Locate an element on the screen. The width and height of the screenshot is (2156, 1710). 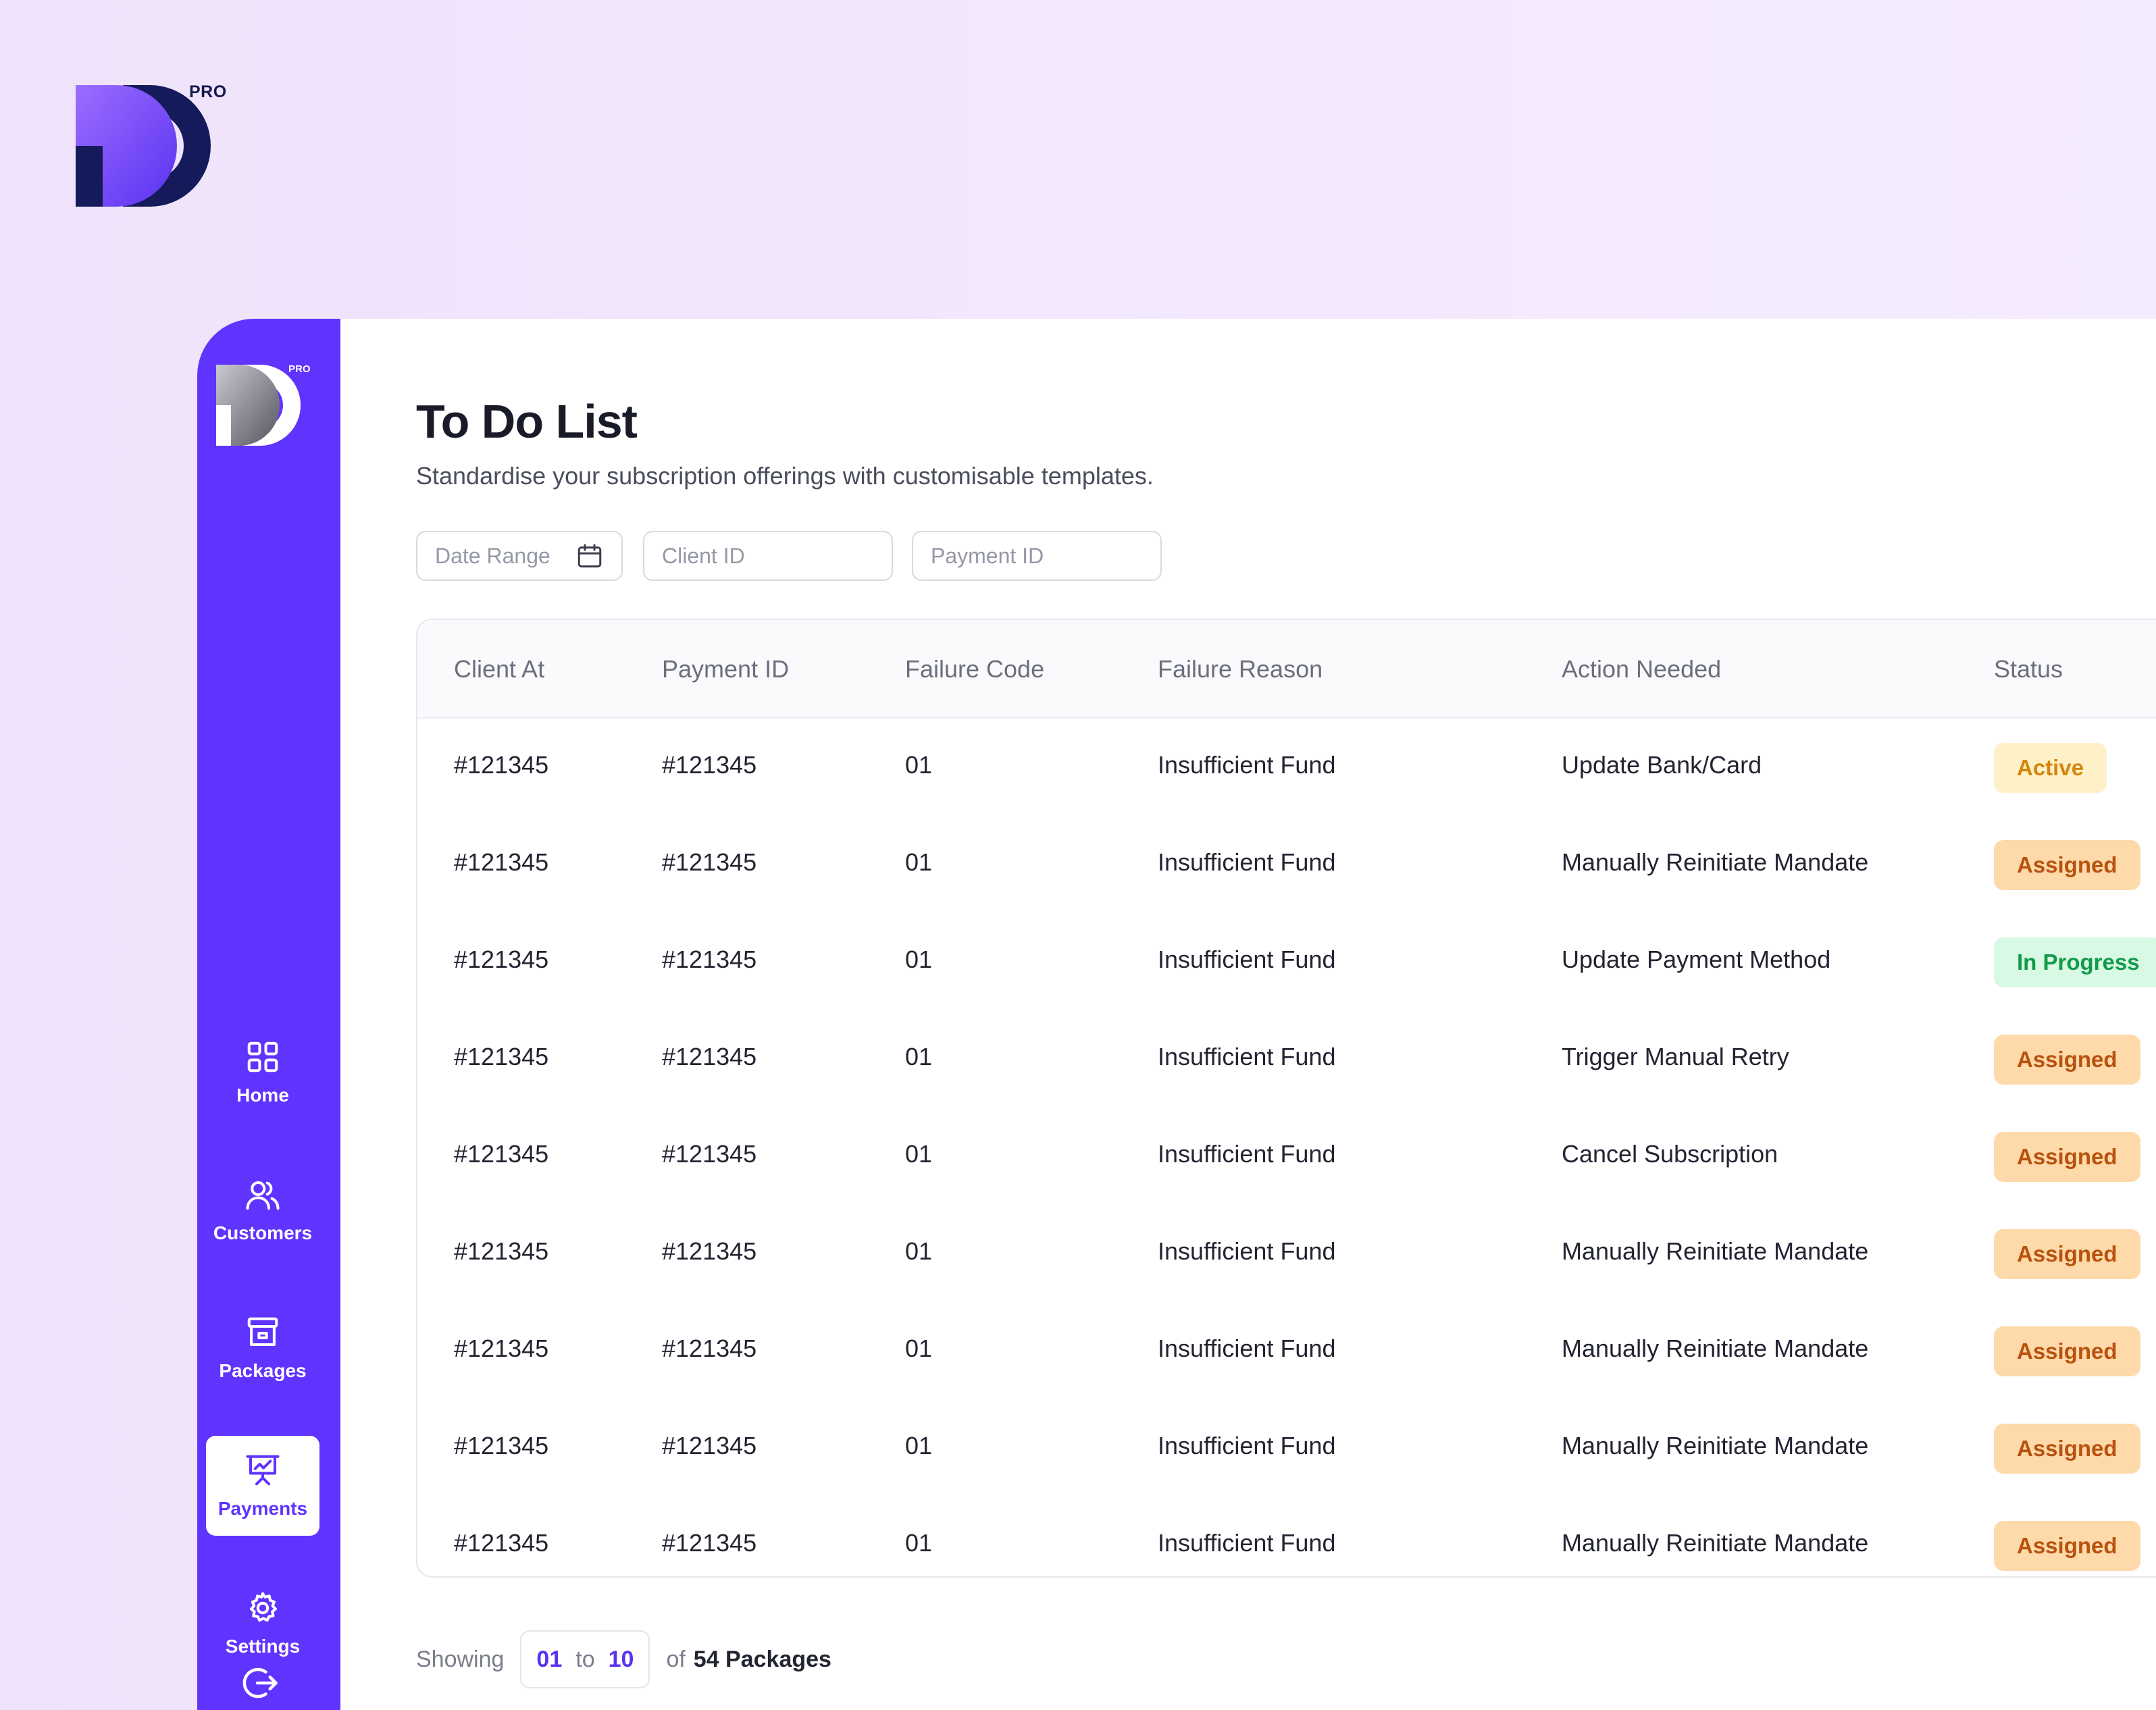
column-header-client-at: Client At is located at coordinates (499, 669).